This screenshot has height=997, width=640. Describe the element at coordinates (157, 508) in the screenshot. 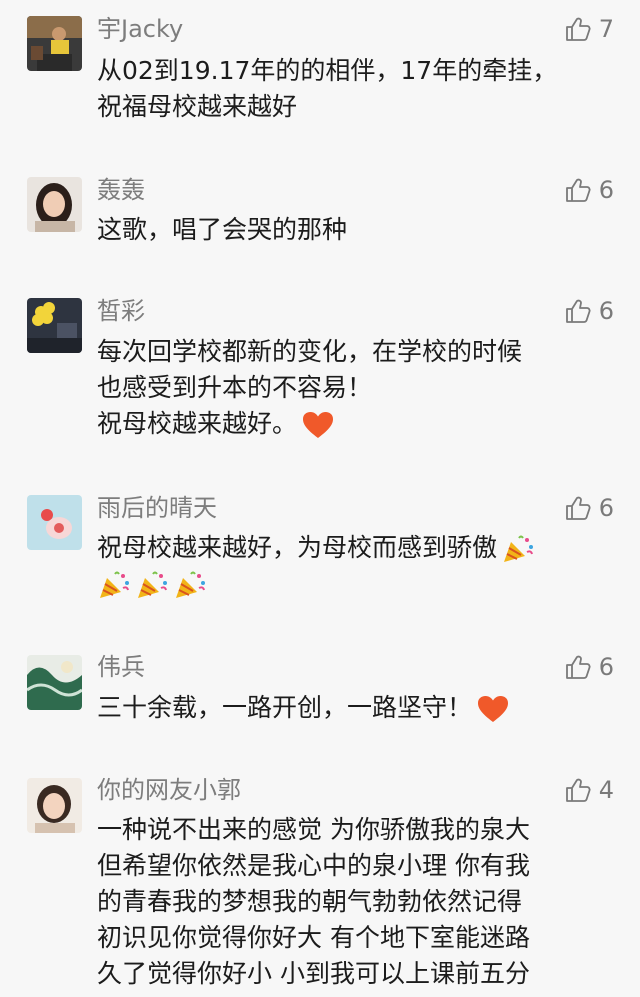

I see `commenter-name: 雨后的晴天` at that location.